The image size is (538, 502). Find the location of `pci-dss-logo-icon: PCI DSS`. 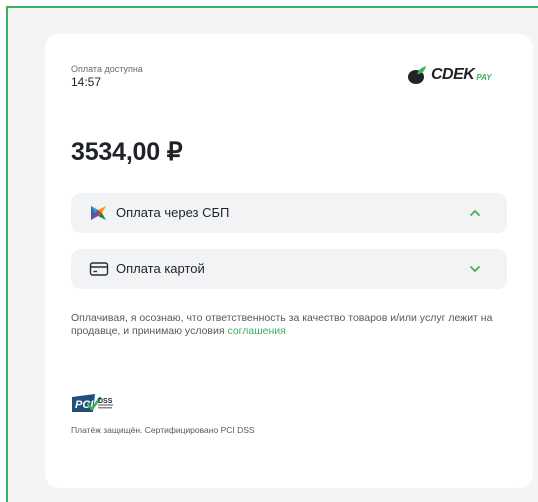

pci-dss-logo-icon: PCI DSS is located at coordinates (92, 403).